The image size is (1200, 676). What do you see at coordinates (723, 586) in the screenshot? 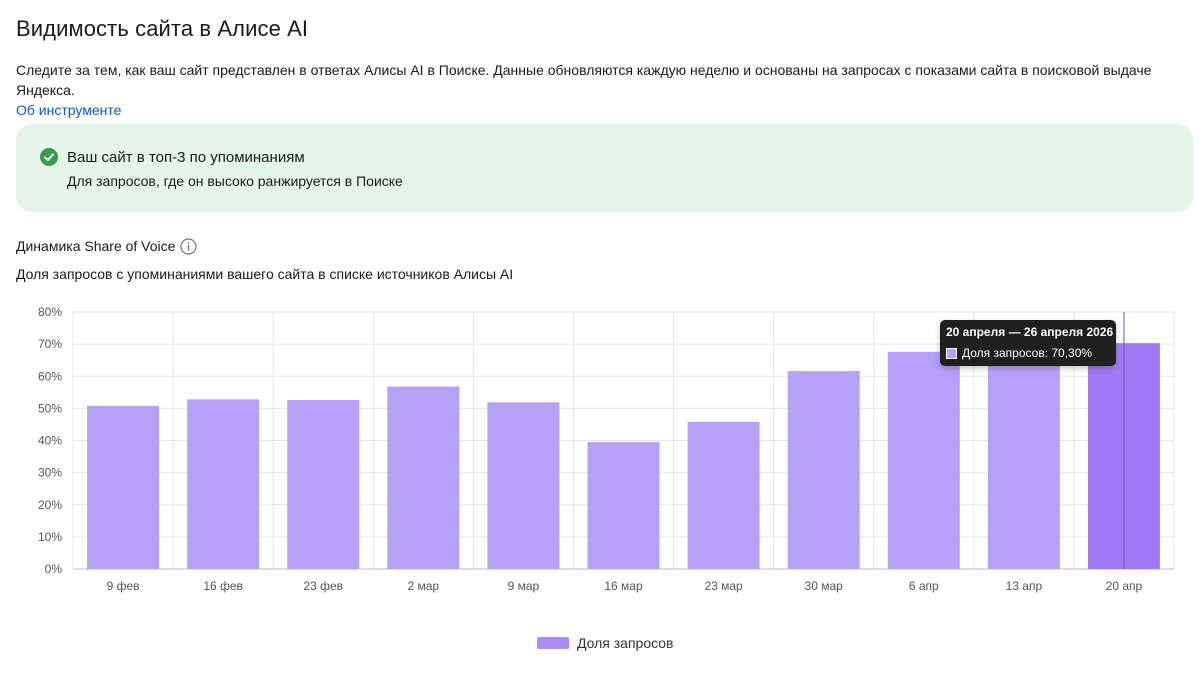
I see `x-tick-label: 23 мар` at bounding box center [723, 586].